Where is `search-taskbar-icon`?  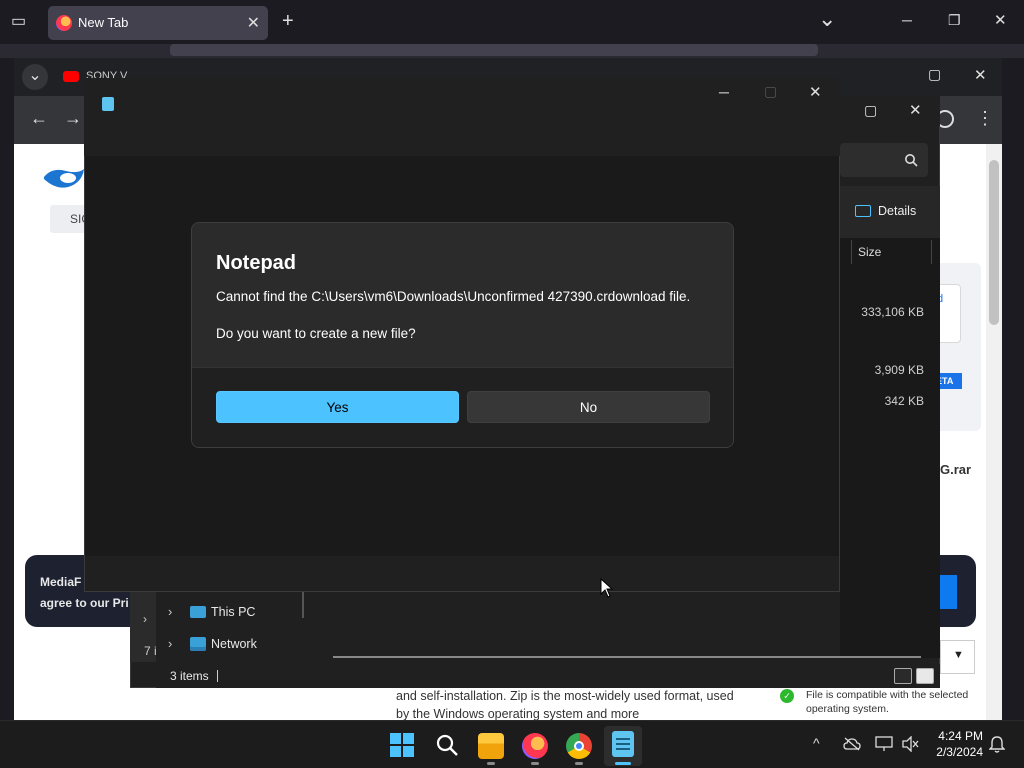 search-taskbar-icon is located at coordinates (447, 745).